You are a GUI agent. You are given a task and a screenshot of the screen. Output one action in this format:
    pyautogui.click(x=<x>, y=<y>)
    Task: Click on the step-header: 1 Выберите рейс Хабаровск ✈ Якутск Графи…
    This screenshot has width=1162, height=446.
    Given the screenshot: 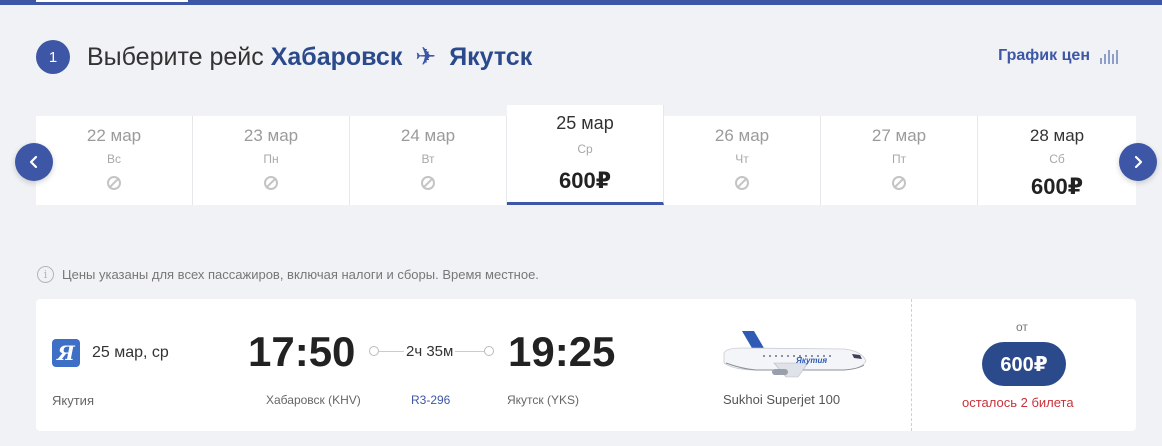 What is the action you would take?
    pyautogui.click(x=581, y=57)
    